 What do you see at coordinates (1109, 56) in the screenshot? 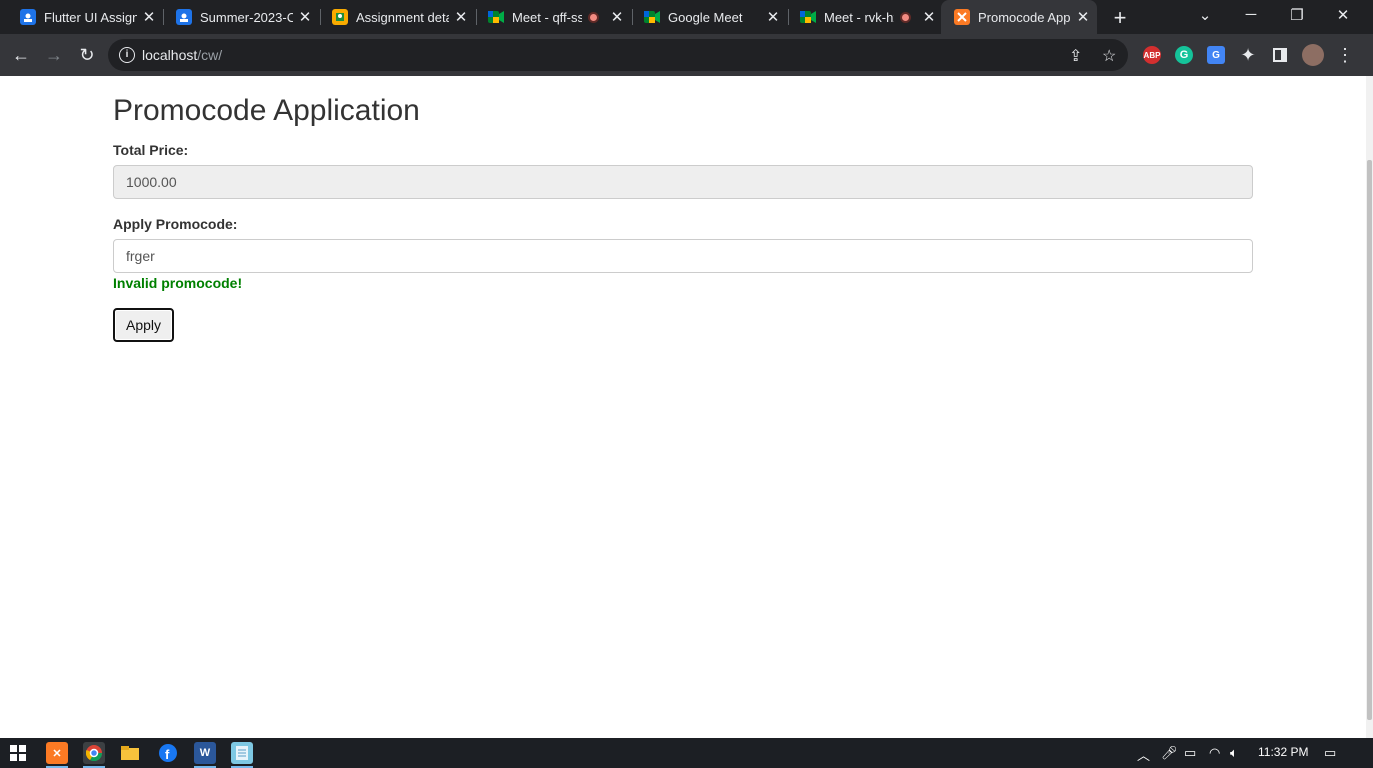
I see `bookmark-star-icon: ☆` at bounding box center [1109, 56].